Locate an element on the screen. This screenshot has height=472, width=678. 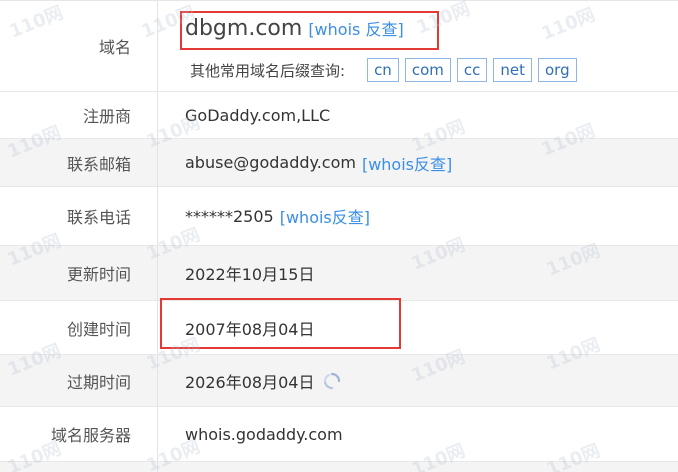
row-email: 联系邮箱 abuse@godaddy.com [whois反查] is located at coordinates (339, 163).